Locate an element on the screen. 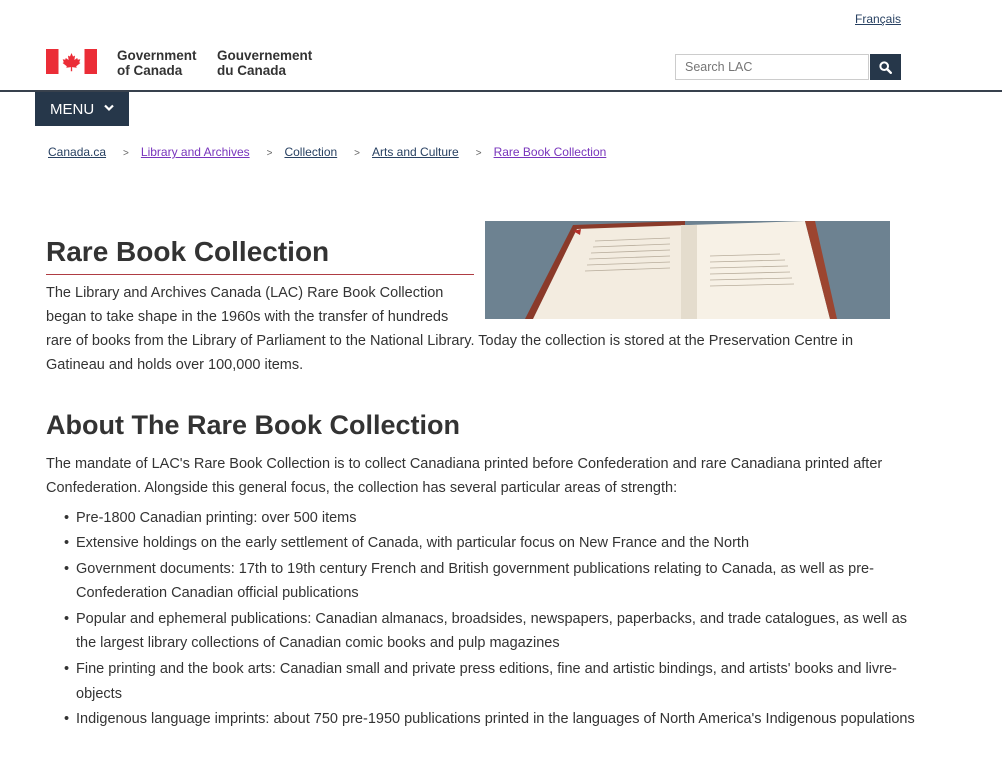  about-heading: About The Rare Book Collection is located at coordinates (253, 425).